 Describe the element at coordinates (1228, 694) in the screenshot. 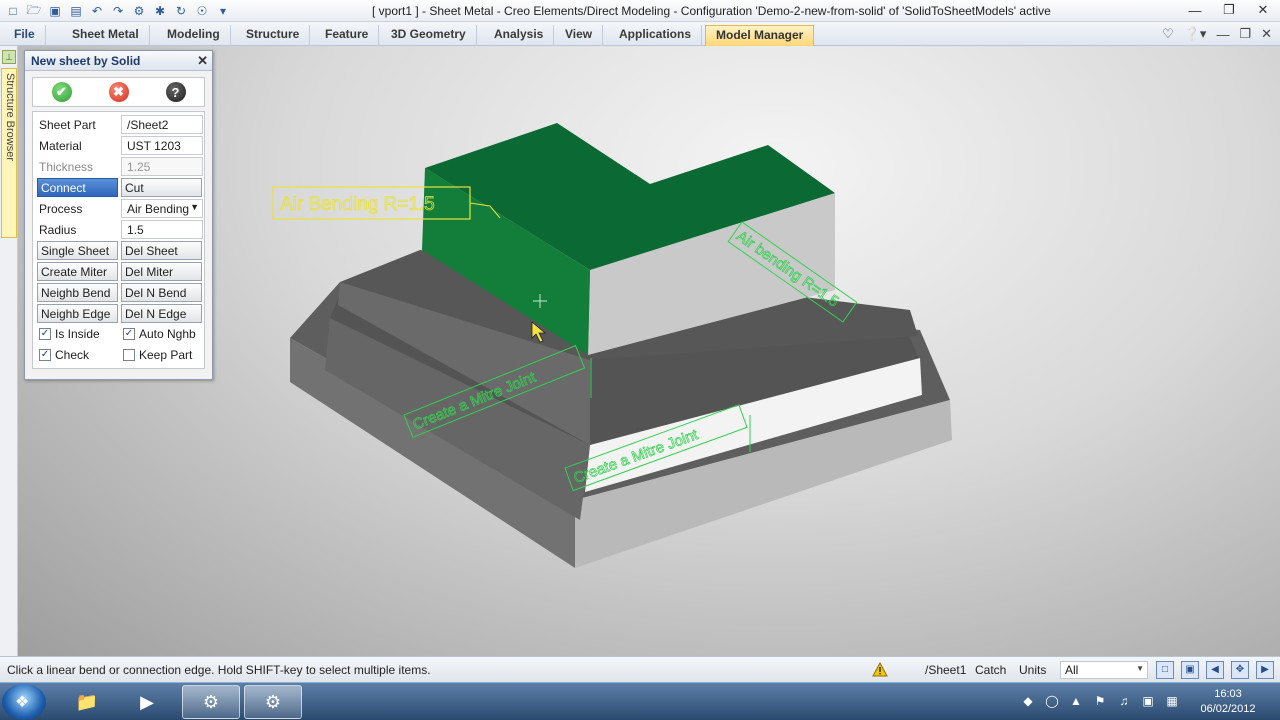

I see `clock-time: 16:03` at that location.